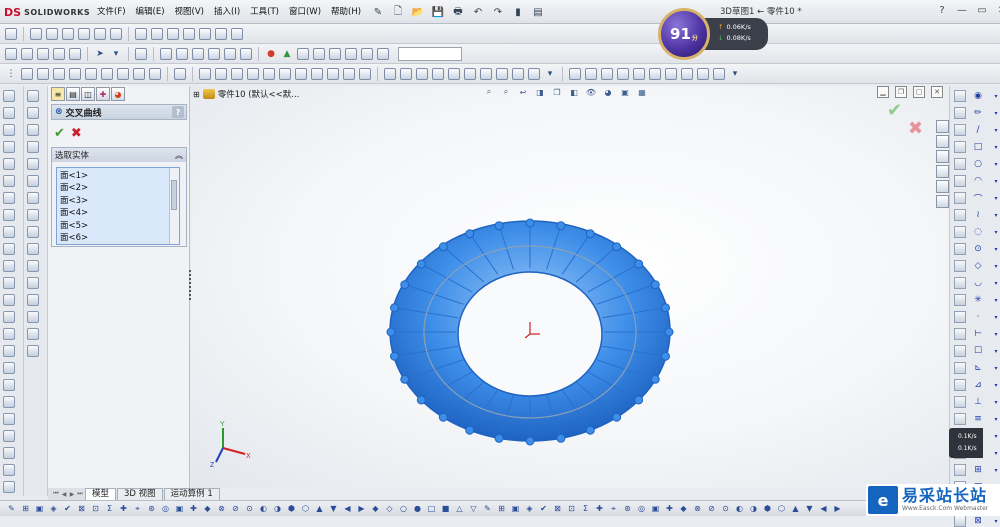  Describe the element at coordinates (978, 283) in the screenshot. I see `sketch-entity-icon: ◡` at that location.